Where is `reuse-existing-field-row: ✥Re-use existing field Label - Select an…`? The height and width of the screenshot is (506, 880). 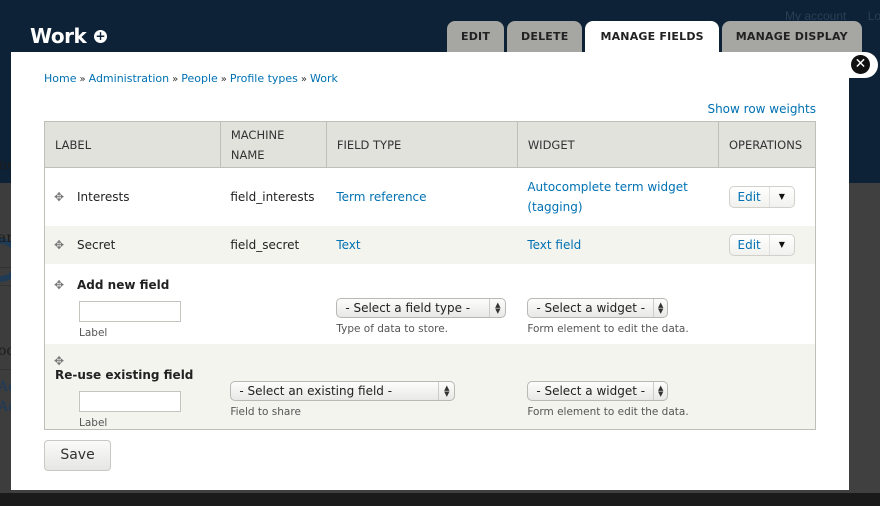 reuse-existing-field-row: ✥Re-use existing field Label - Select an… is located at coordinates (430, 386).